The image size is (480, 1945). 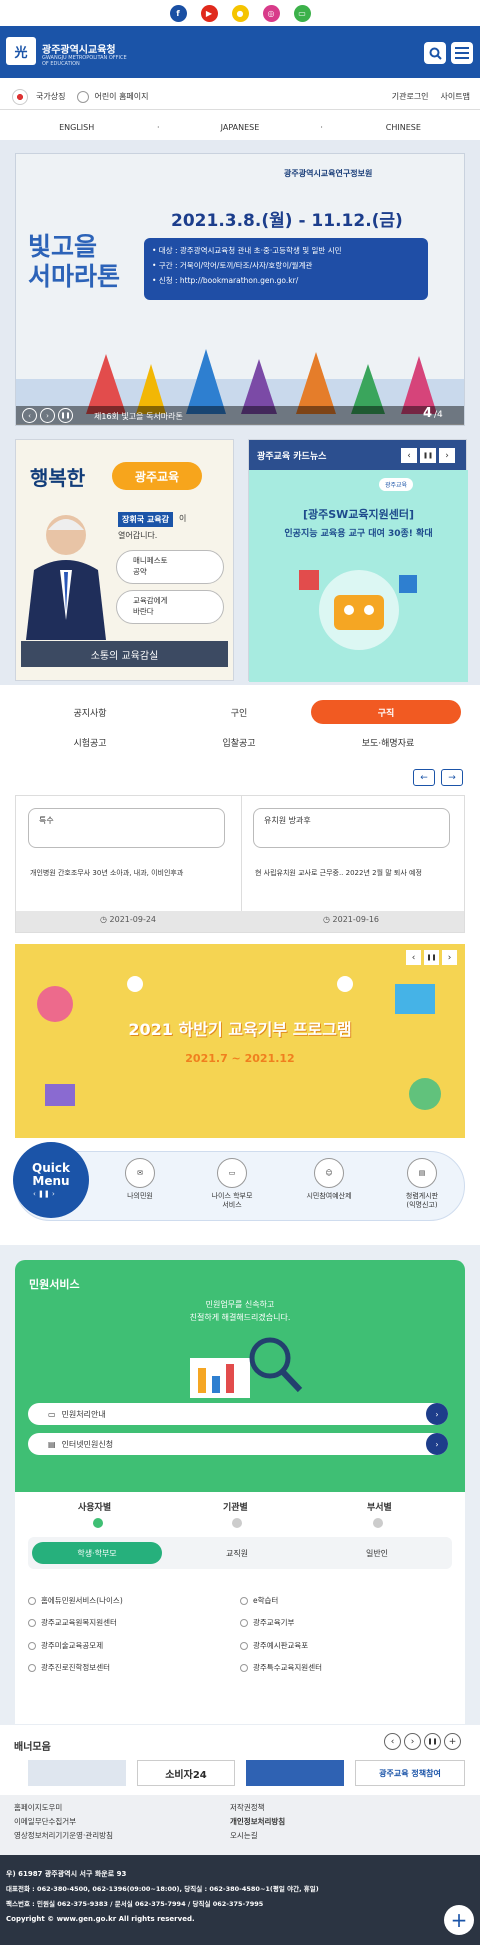 What do you see at coordinates (138, 416) in the screenshot?
I see `slide-caption: 제16회 빛고을 독서마라톤` at bounding box center [138, 416].